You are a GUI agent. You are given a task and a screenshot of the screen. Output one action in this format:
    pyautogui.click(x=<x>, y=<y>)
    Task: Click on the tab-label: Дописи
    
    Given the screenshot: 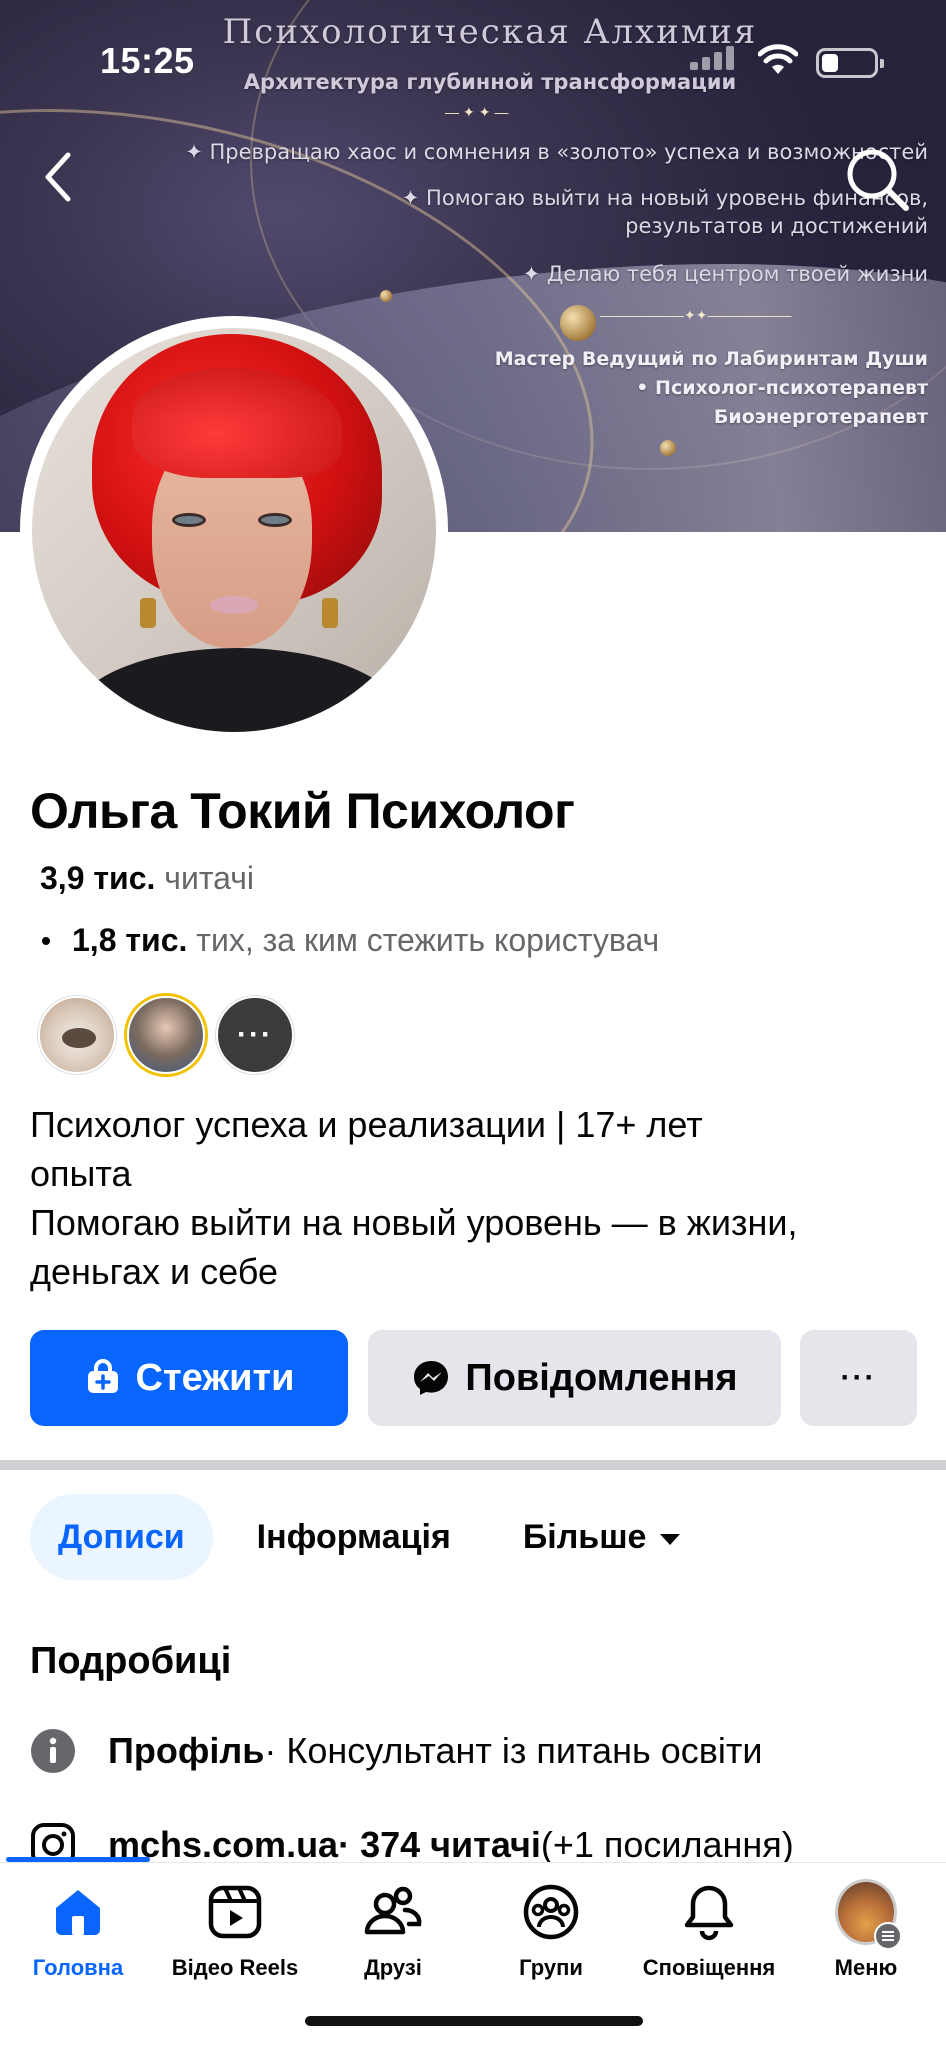 What is the action you would take?
    pyautogui.click(x=121, y=1536)
    